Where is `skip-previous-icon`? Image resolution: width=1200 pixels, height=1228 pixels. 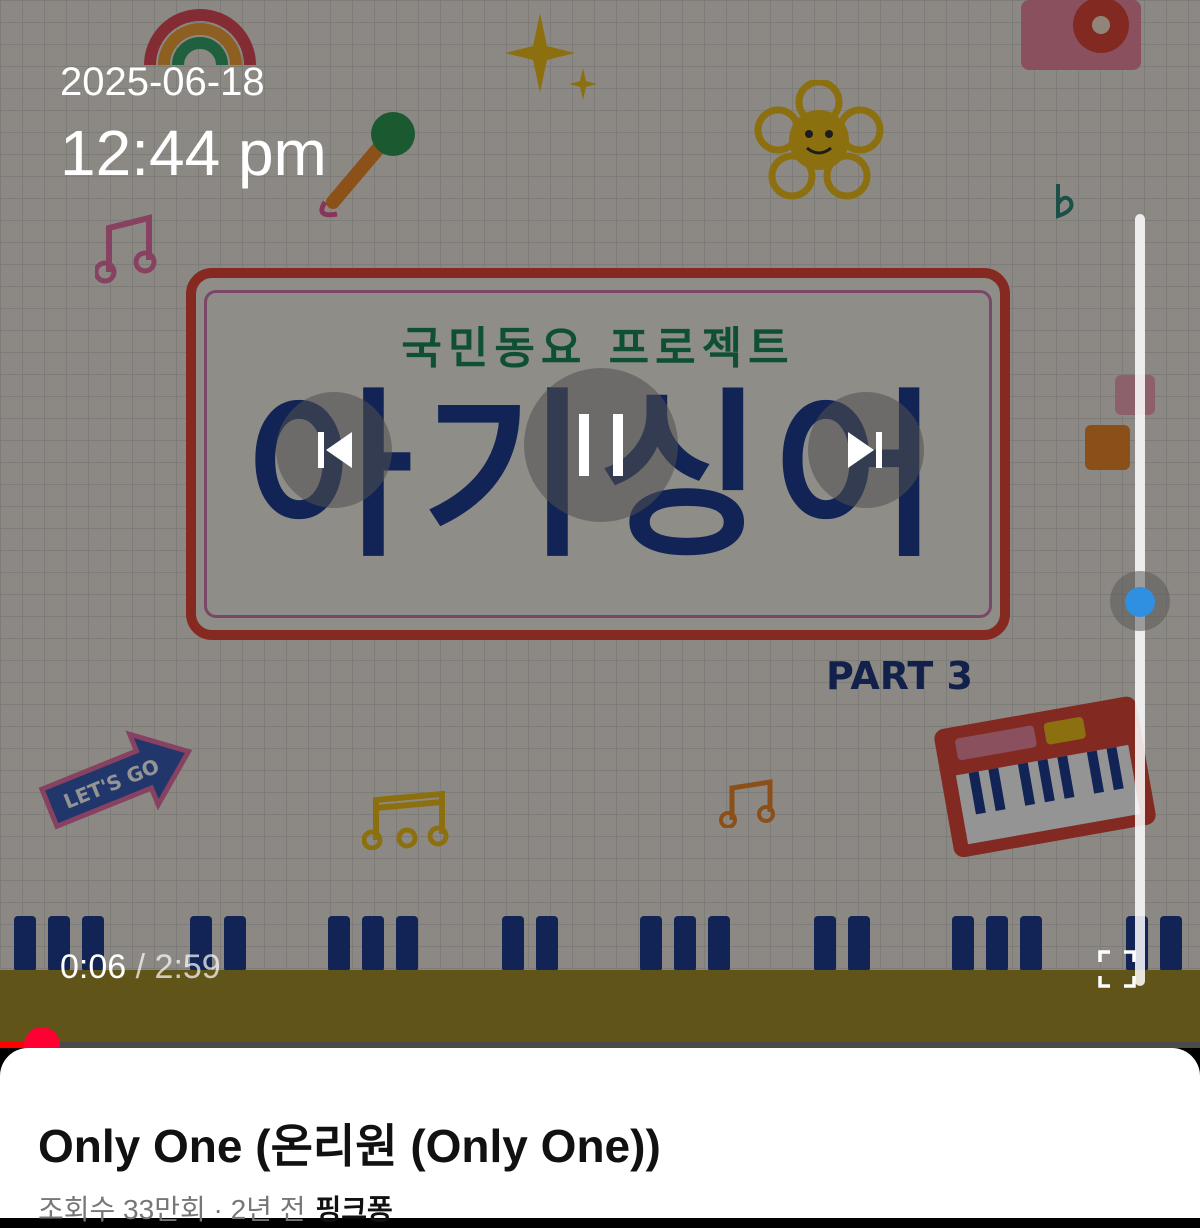
skip-previous-icon is located at coordinates (335, 450).